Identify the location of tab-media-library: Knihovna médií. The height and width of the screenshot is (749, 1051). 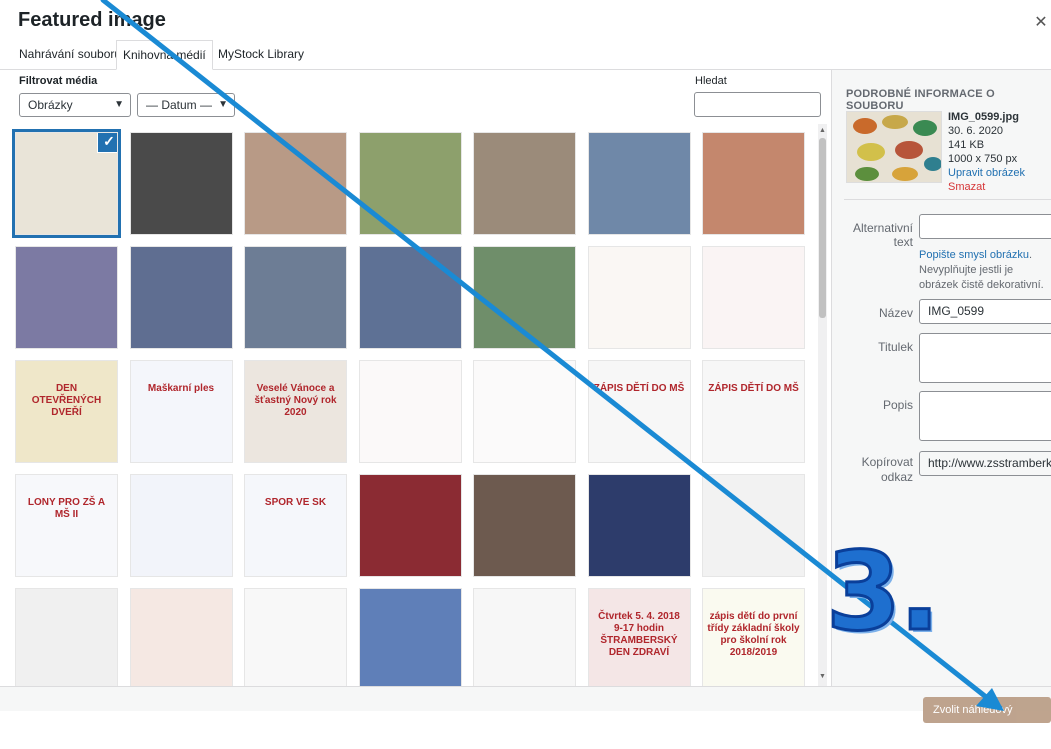
(164, 55).